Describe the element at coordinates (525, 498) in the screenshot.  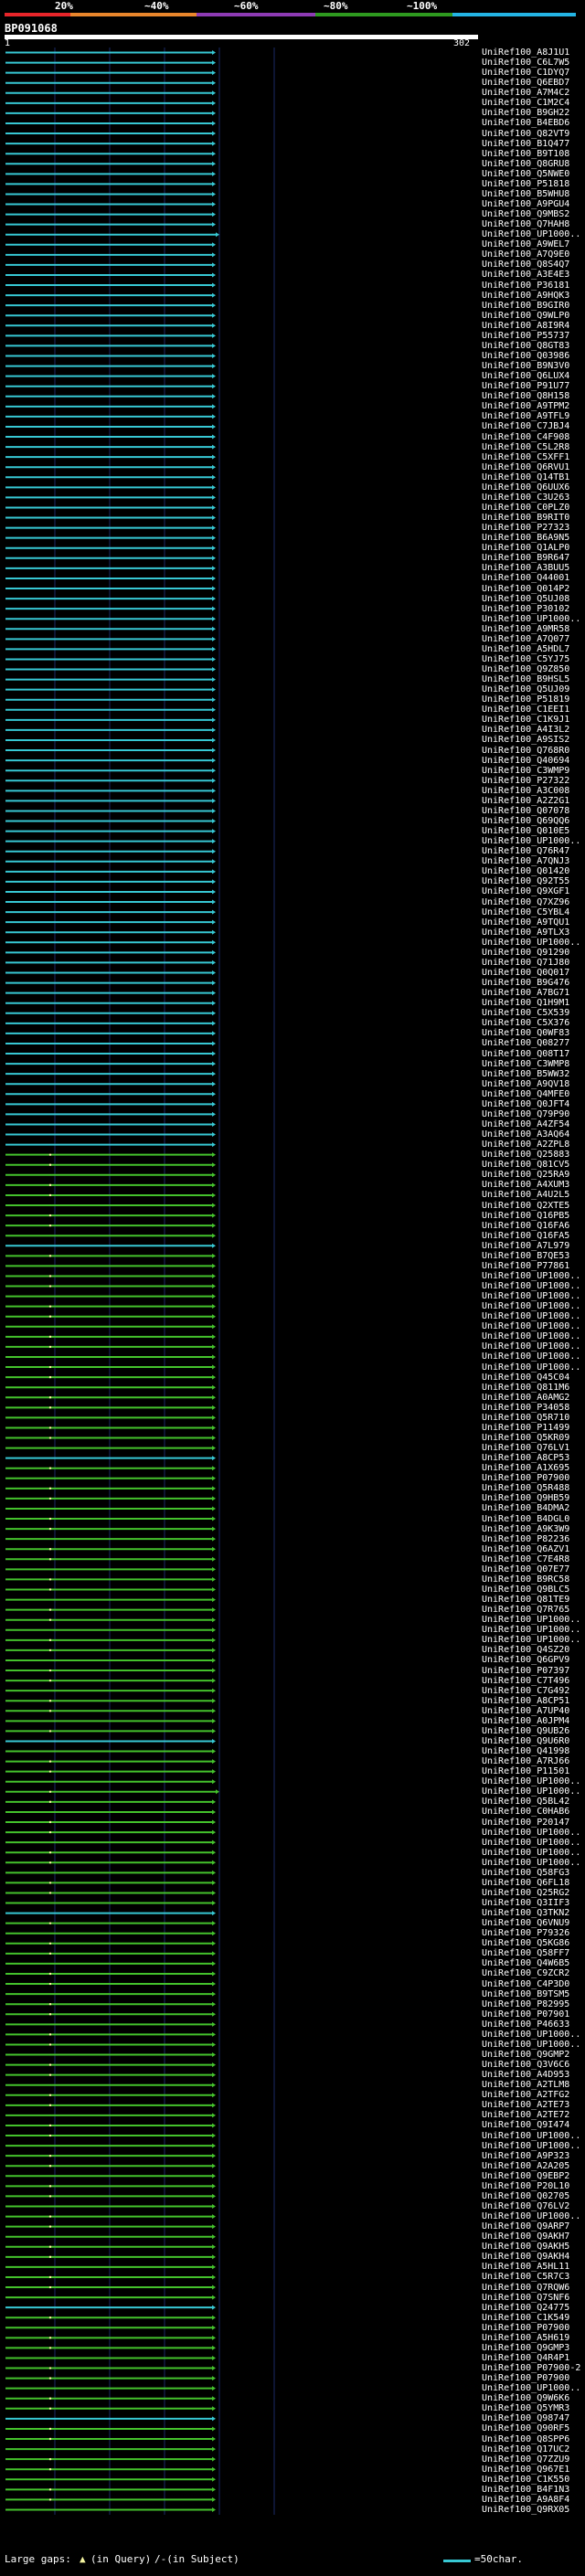
I see `hit-label: UniRef100_C3U263` at that location.